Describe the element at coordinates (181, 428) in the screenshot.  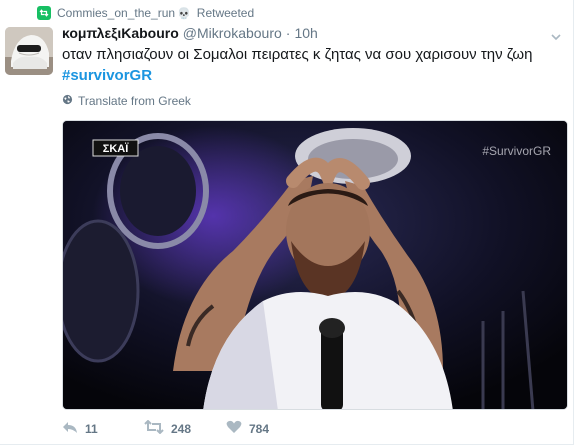
I see `retweet-count: 248` at that location.